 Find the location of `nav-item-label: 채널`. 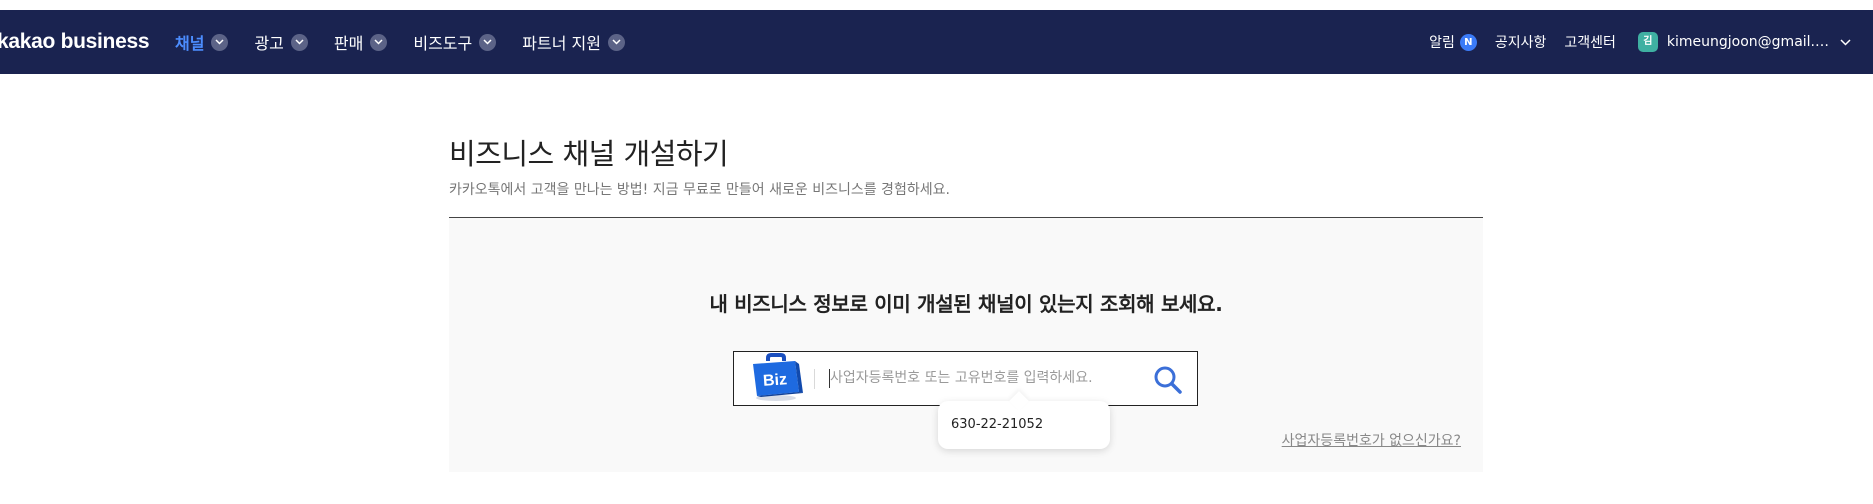

nav-item-label: 채널 is located at coordinates (190, 43).